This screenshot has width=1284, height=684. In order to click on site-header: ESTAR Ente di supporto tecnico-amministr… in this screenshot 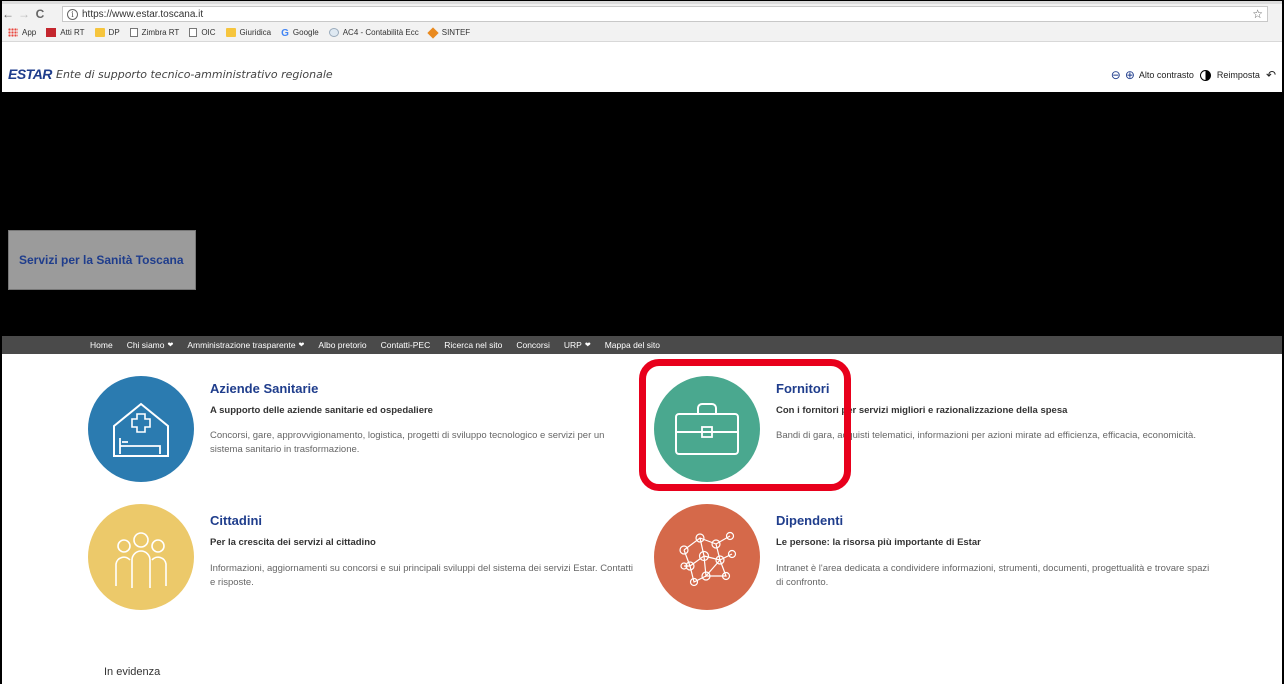, I will do `click(642, 77)`.